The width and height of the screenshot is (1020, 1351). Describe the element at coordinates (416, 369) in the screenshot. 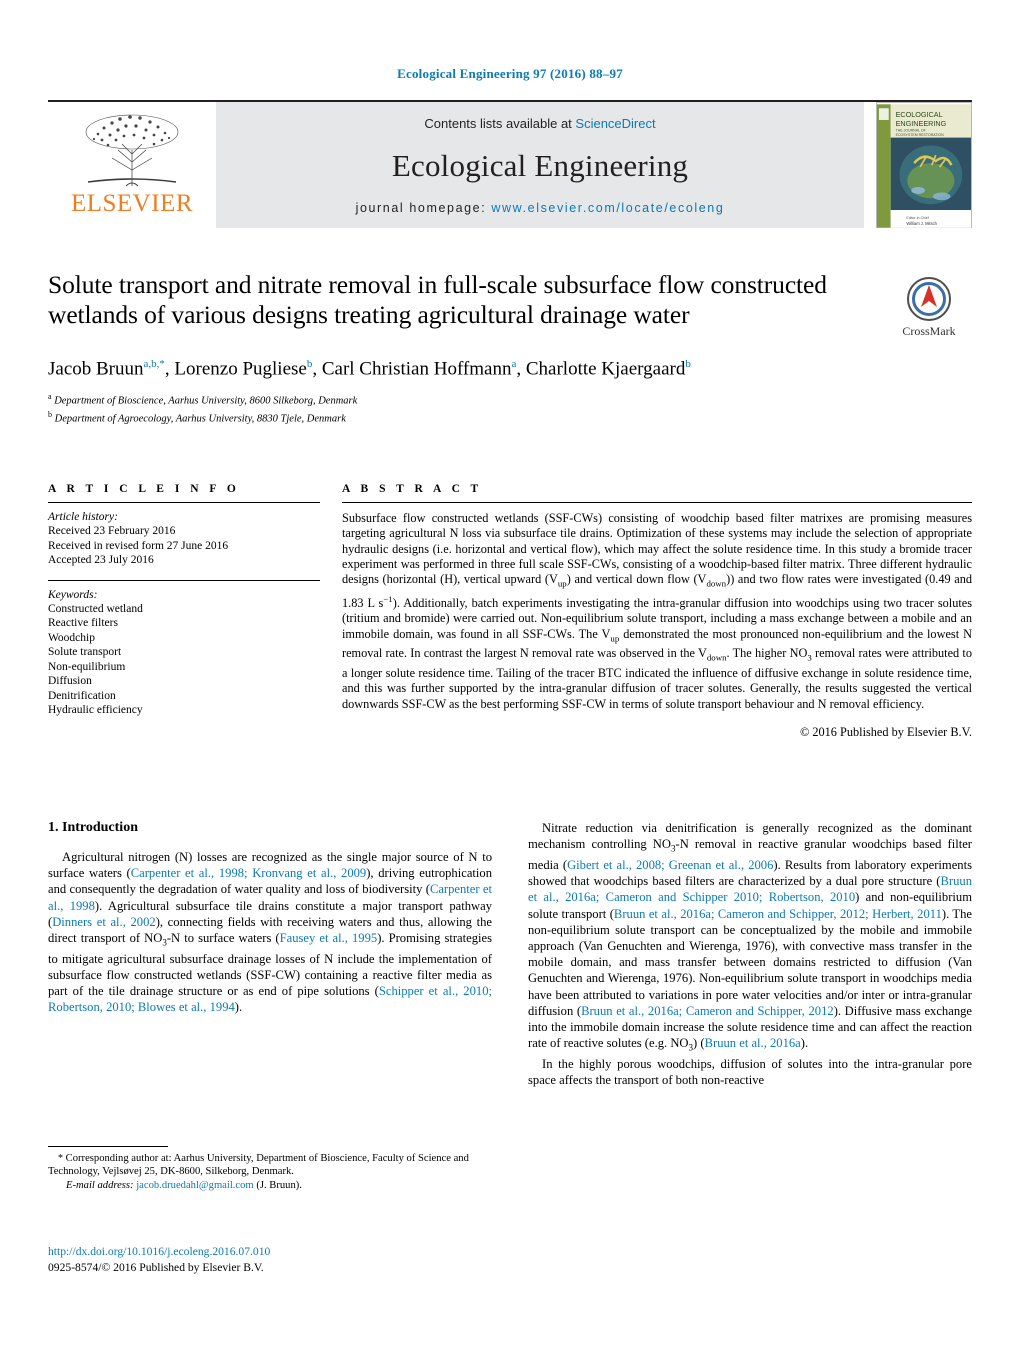

I see `author-name: Carl Christian Hoffmann` at that location.